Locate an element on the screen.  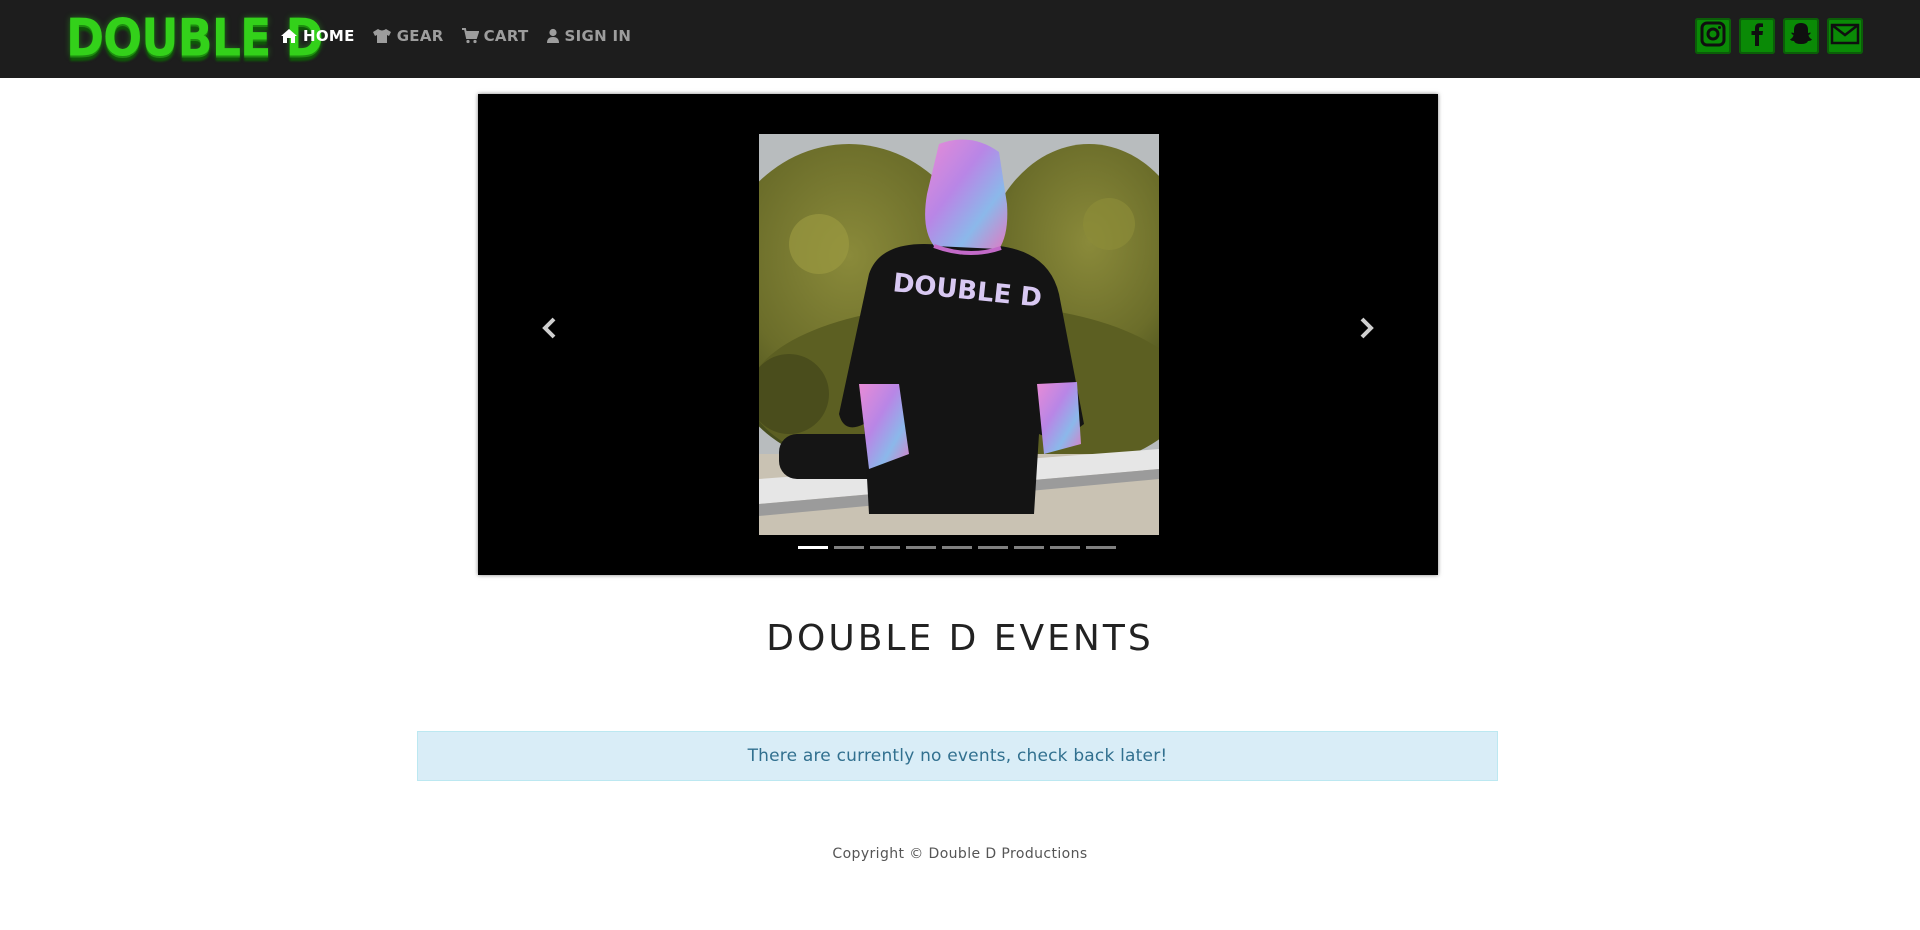
chevron-left-icon is located at coordinates (550, 330).